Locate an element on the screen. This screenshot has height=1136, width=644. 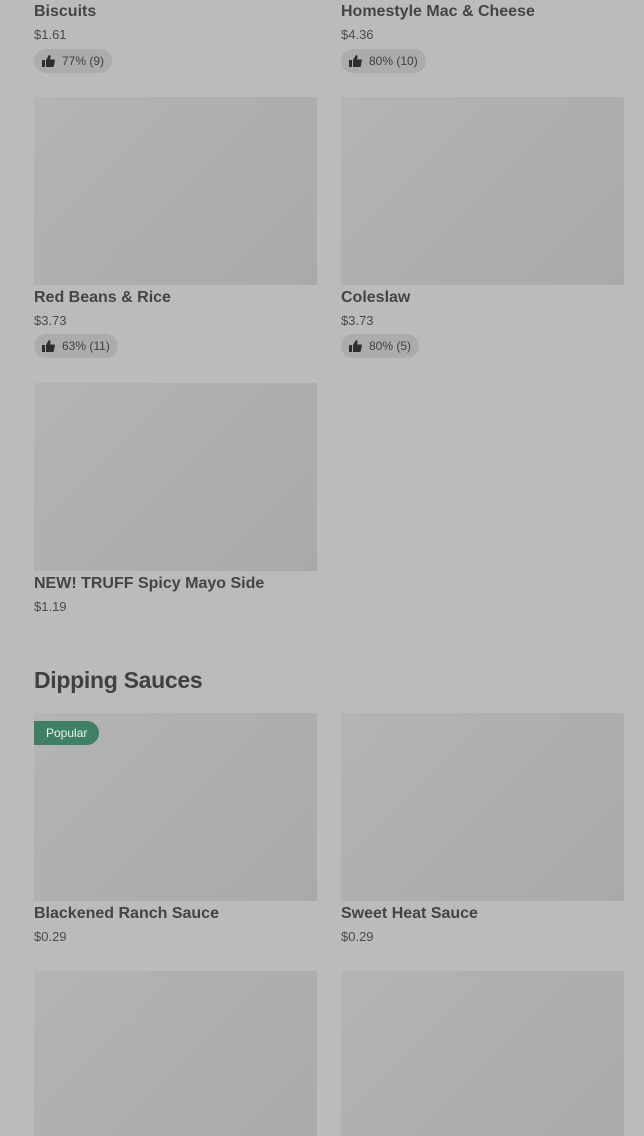
menu-item-card: NEW! TRUFF Spicy Mayo Side $1.19 is located at coordinates (175, 499).